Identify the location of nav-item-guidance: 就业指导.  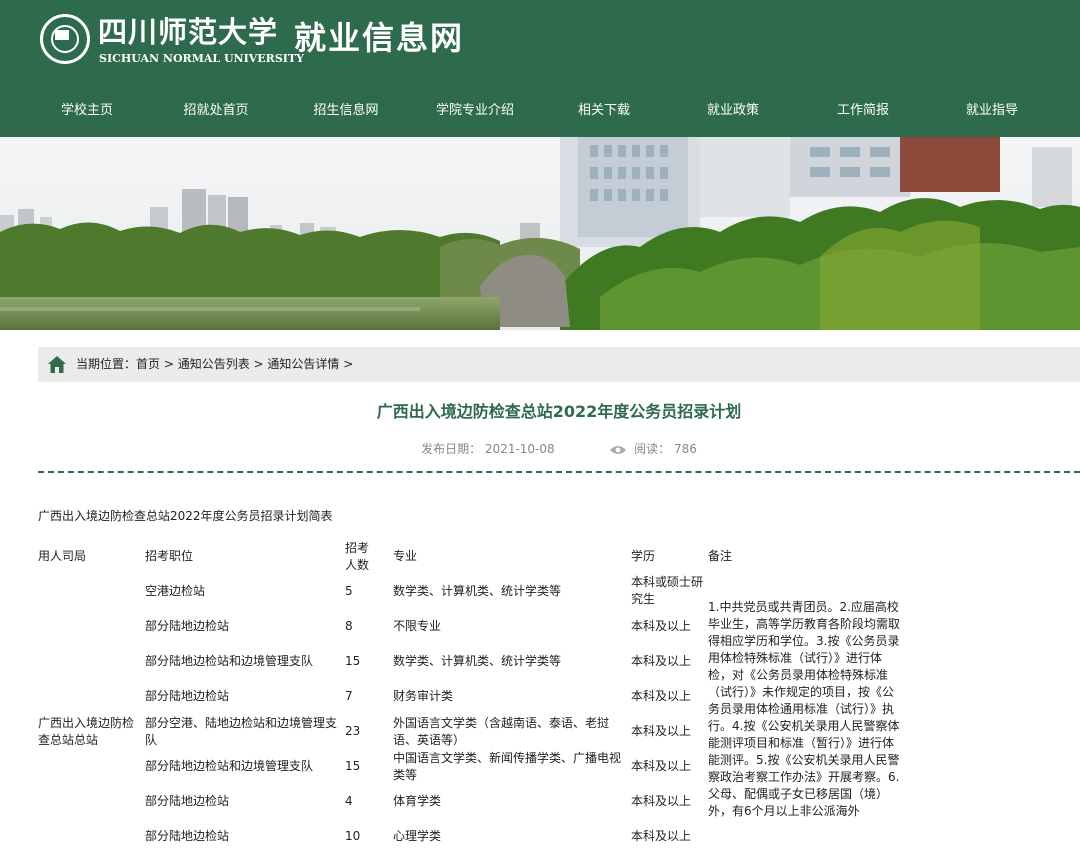
(992, 111).